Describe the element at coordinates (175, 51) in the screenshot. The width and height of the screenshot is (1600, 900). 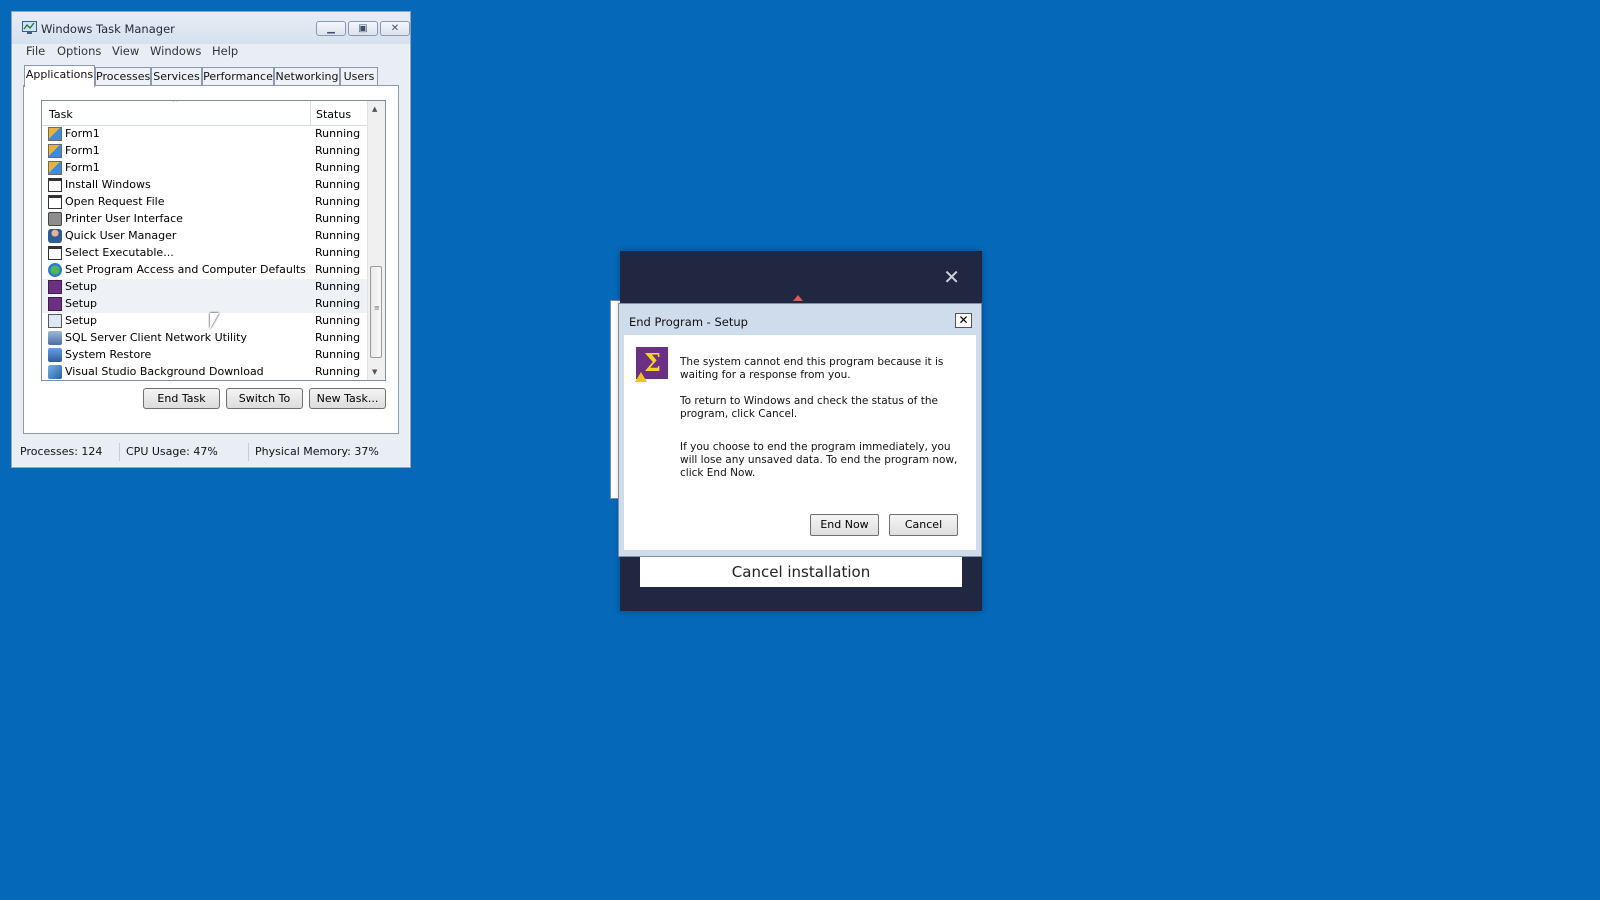
I see `menu-windows: Windows` at that location.